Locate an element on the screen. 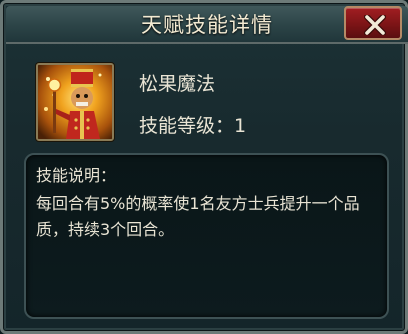 This screenshot has width=408, height=334. skill-icon is located at coordinates (75, 102).